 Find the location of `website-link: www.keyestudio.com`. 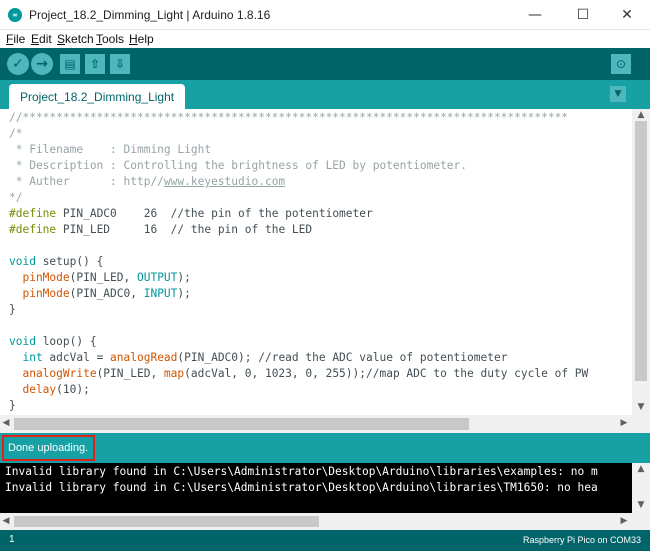

website-link: www.keyestudio.com is located at coordinates (224, 181).